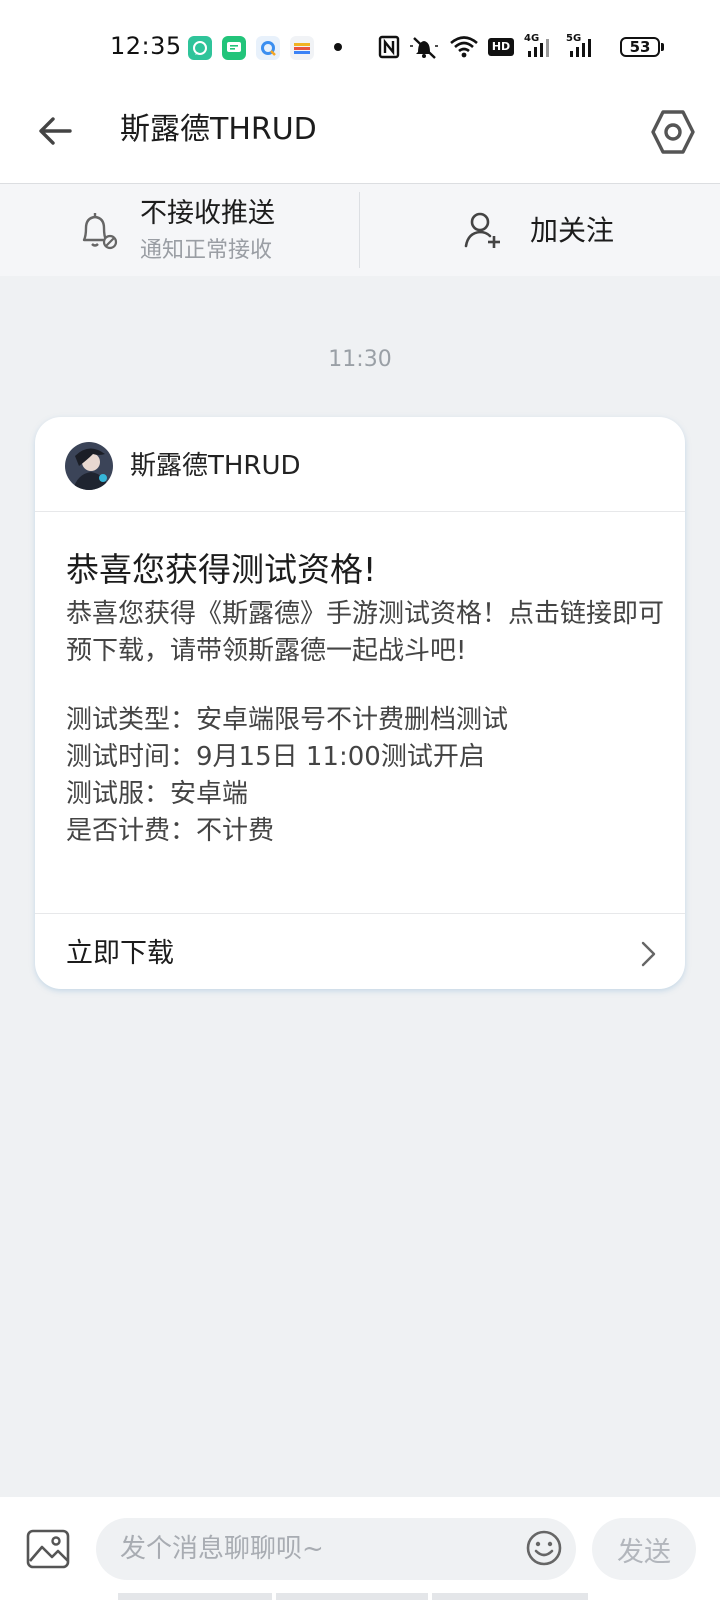 This screenshot has height=1600, width=720. What do you see at coordinates (234, 48) in the screenshot?
I see `message-app-icon` at bounding box center [234, 48].